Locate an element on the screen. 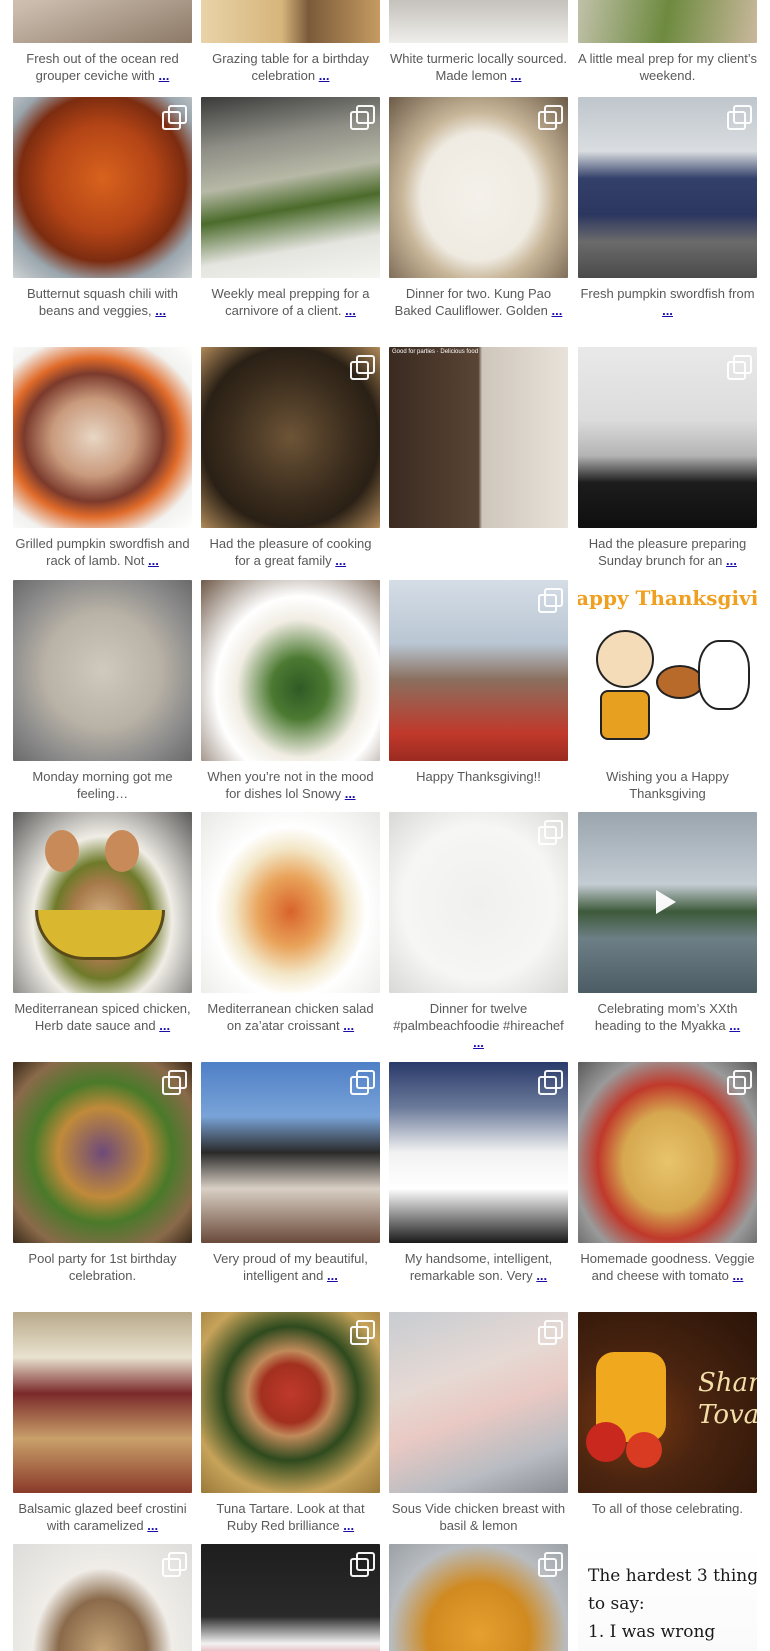 The width and height of the screenshot is (770, 1651). post-caption-text: Grazing table for a birthday celebration is located at coordinates (290, 67).